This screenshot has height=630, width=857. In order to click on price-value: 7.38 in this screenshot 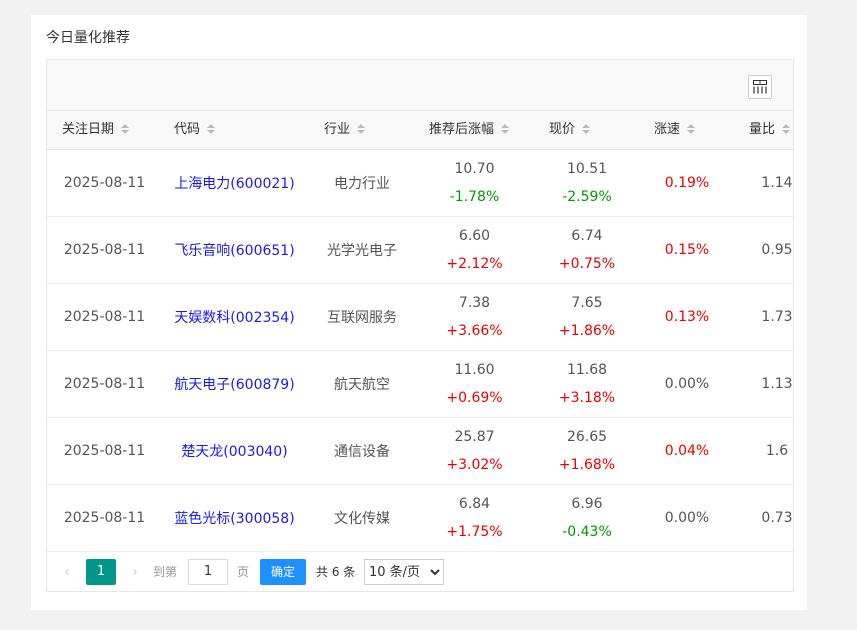, I will do `click(474, 303)`.